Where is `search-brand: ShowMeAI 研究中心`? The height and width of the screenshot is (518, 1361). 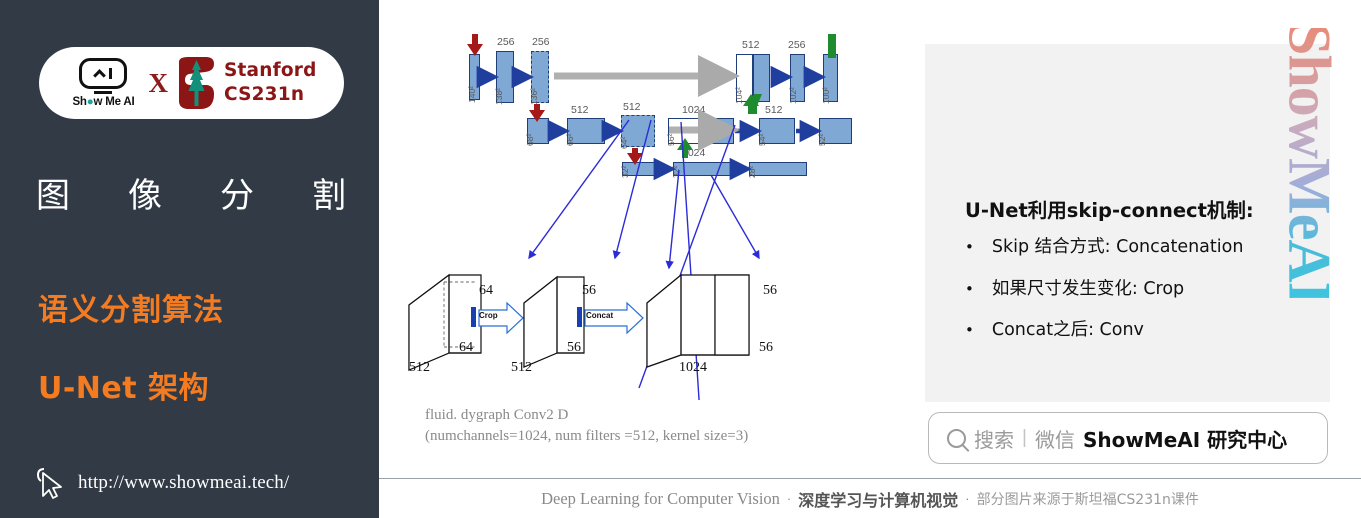 search-brand: ShowMeAI 研究中心 is located at coordinates (1185, 439).